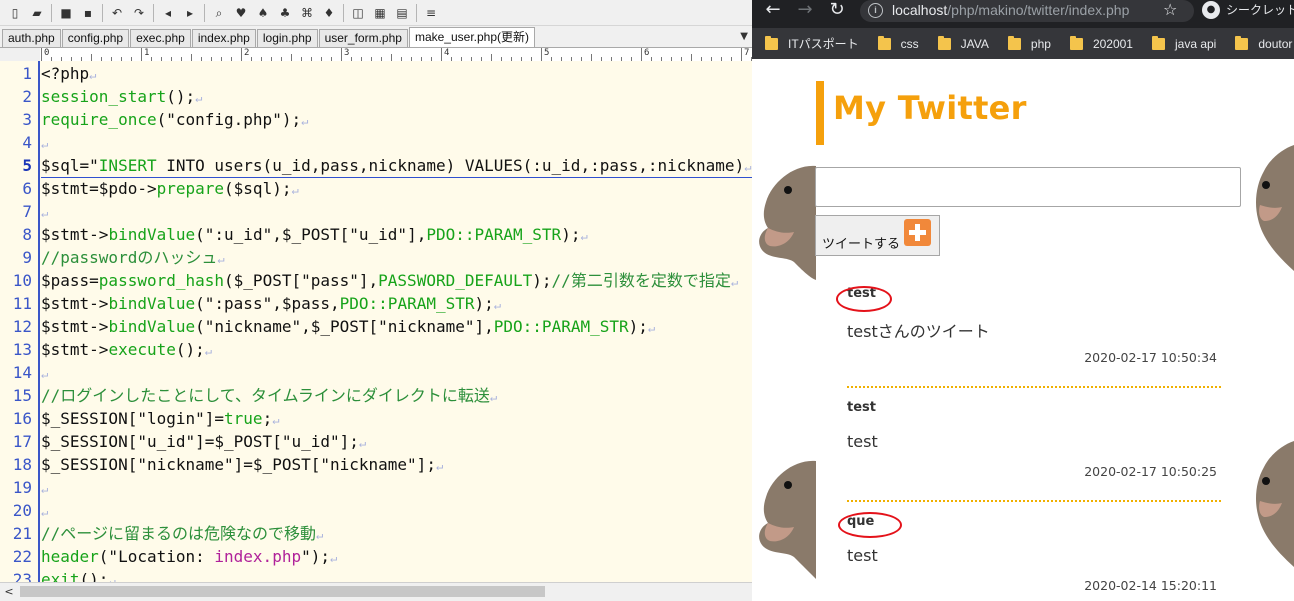 The width and height of the screenshot is (1294, 601). What do you see at coordinates (1029, 43) in the screenshot?
I see `bookmark-item: php` at bounding box center [1029, 43].